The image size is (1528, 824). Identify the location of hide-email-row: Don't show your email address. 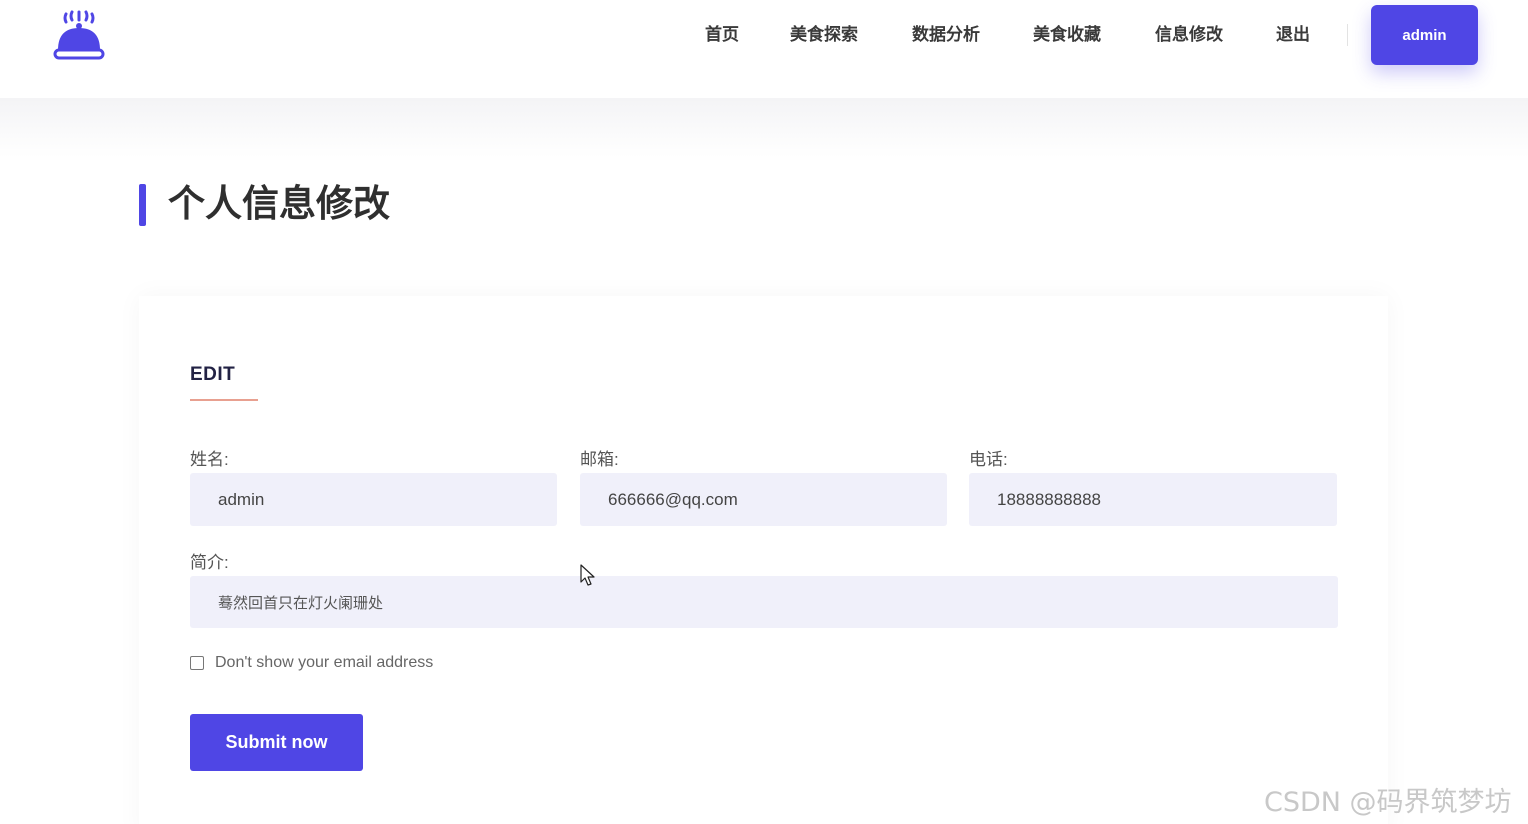
(311, 663).